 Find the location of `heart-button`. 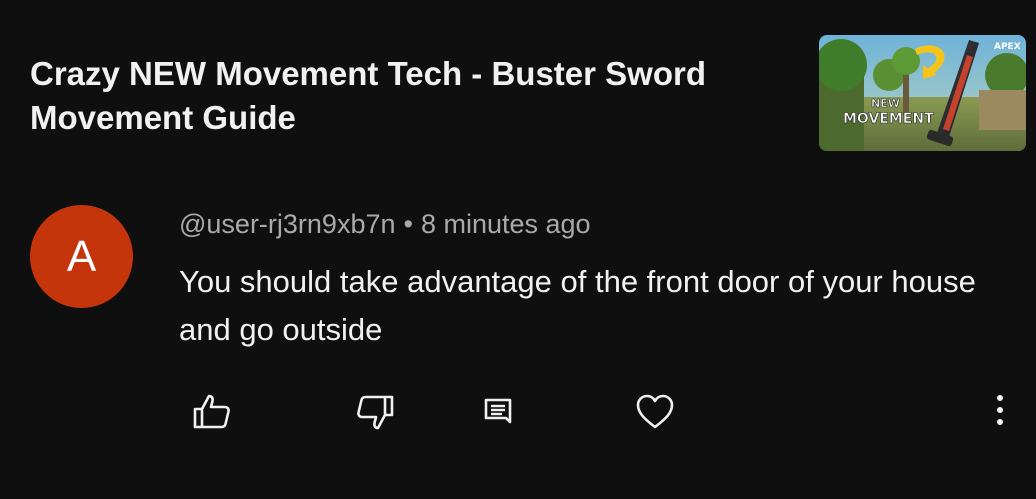

heart-button is located at coordinates (655, 412).